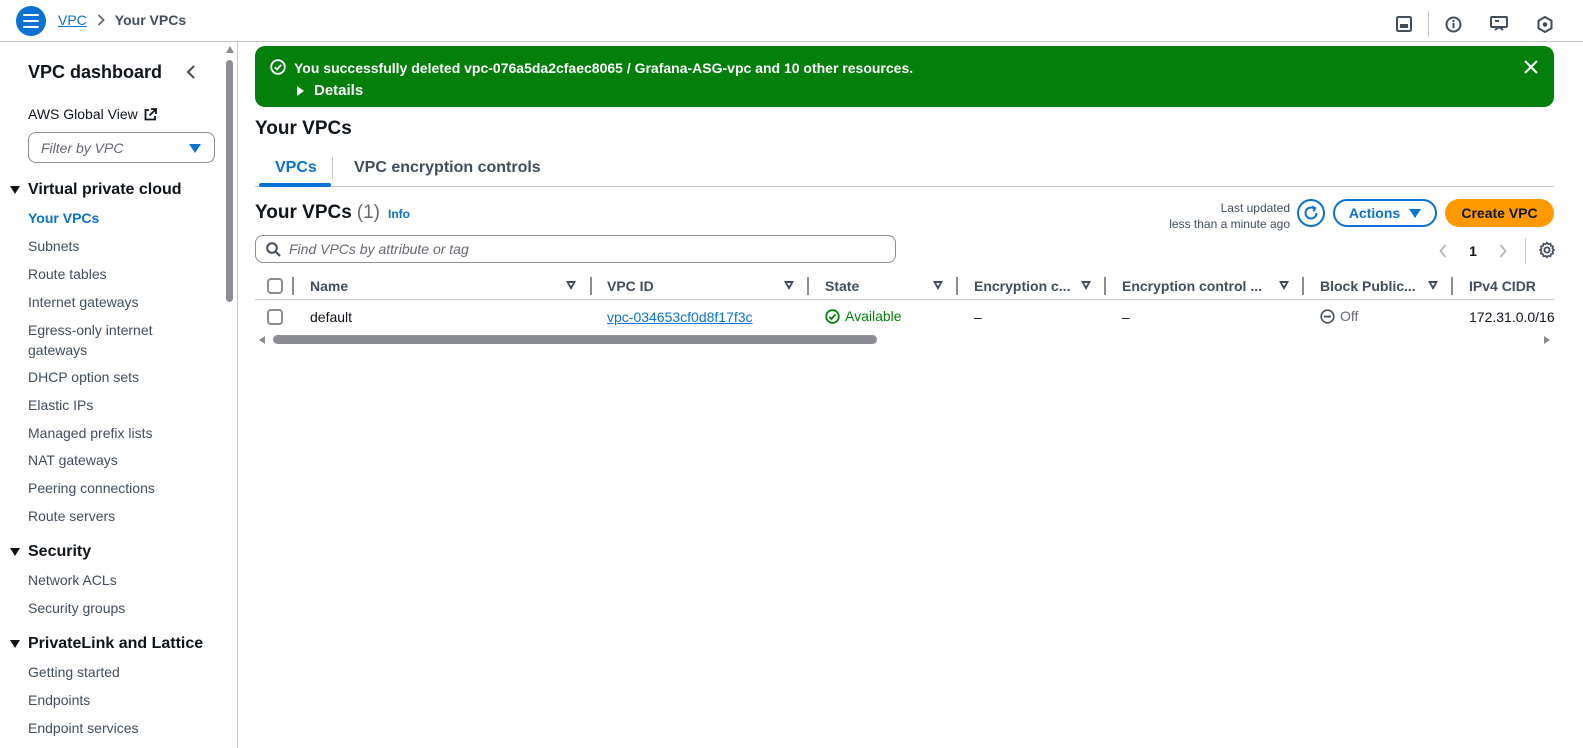  I want to click on section-security: Security, so click(50, 552).